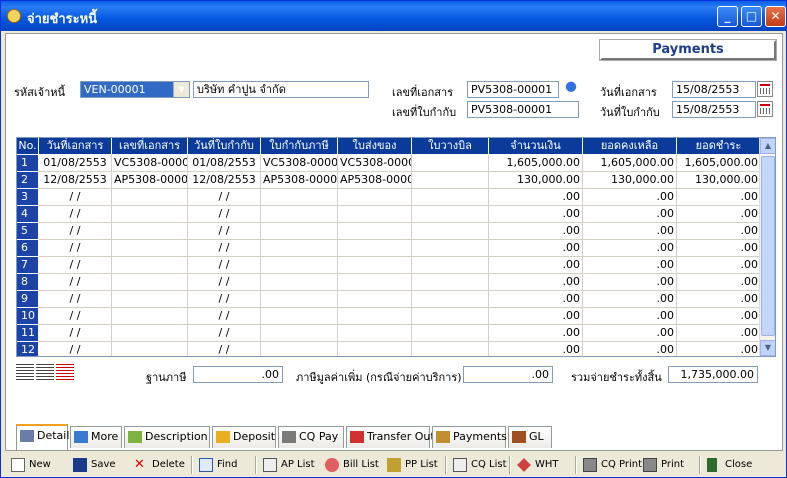 The width and height of the screenshot is (787, 478). What do you see at coordinates (45, 372) in the screenshot?
I see `delete-row-icon` at bounding box center [45, 372].